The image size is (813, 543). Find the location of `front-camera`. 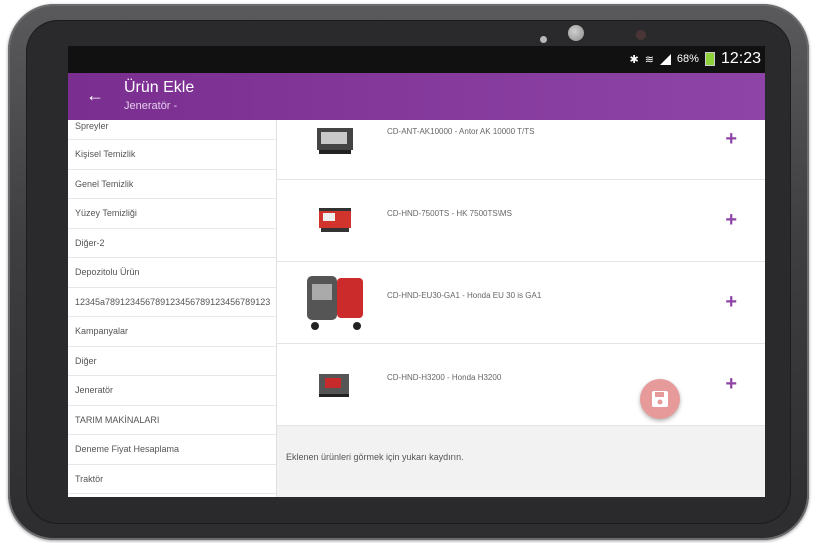

front-camera is located at coordinates (576, 33).